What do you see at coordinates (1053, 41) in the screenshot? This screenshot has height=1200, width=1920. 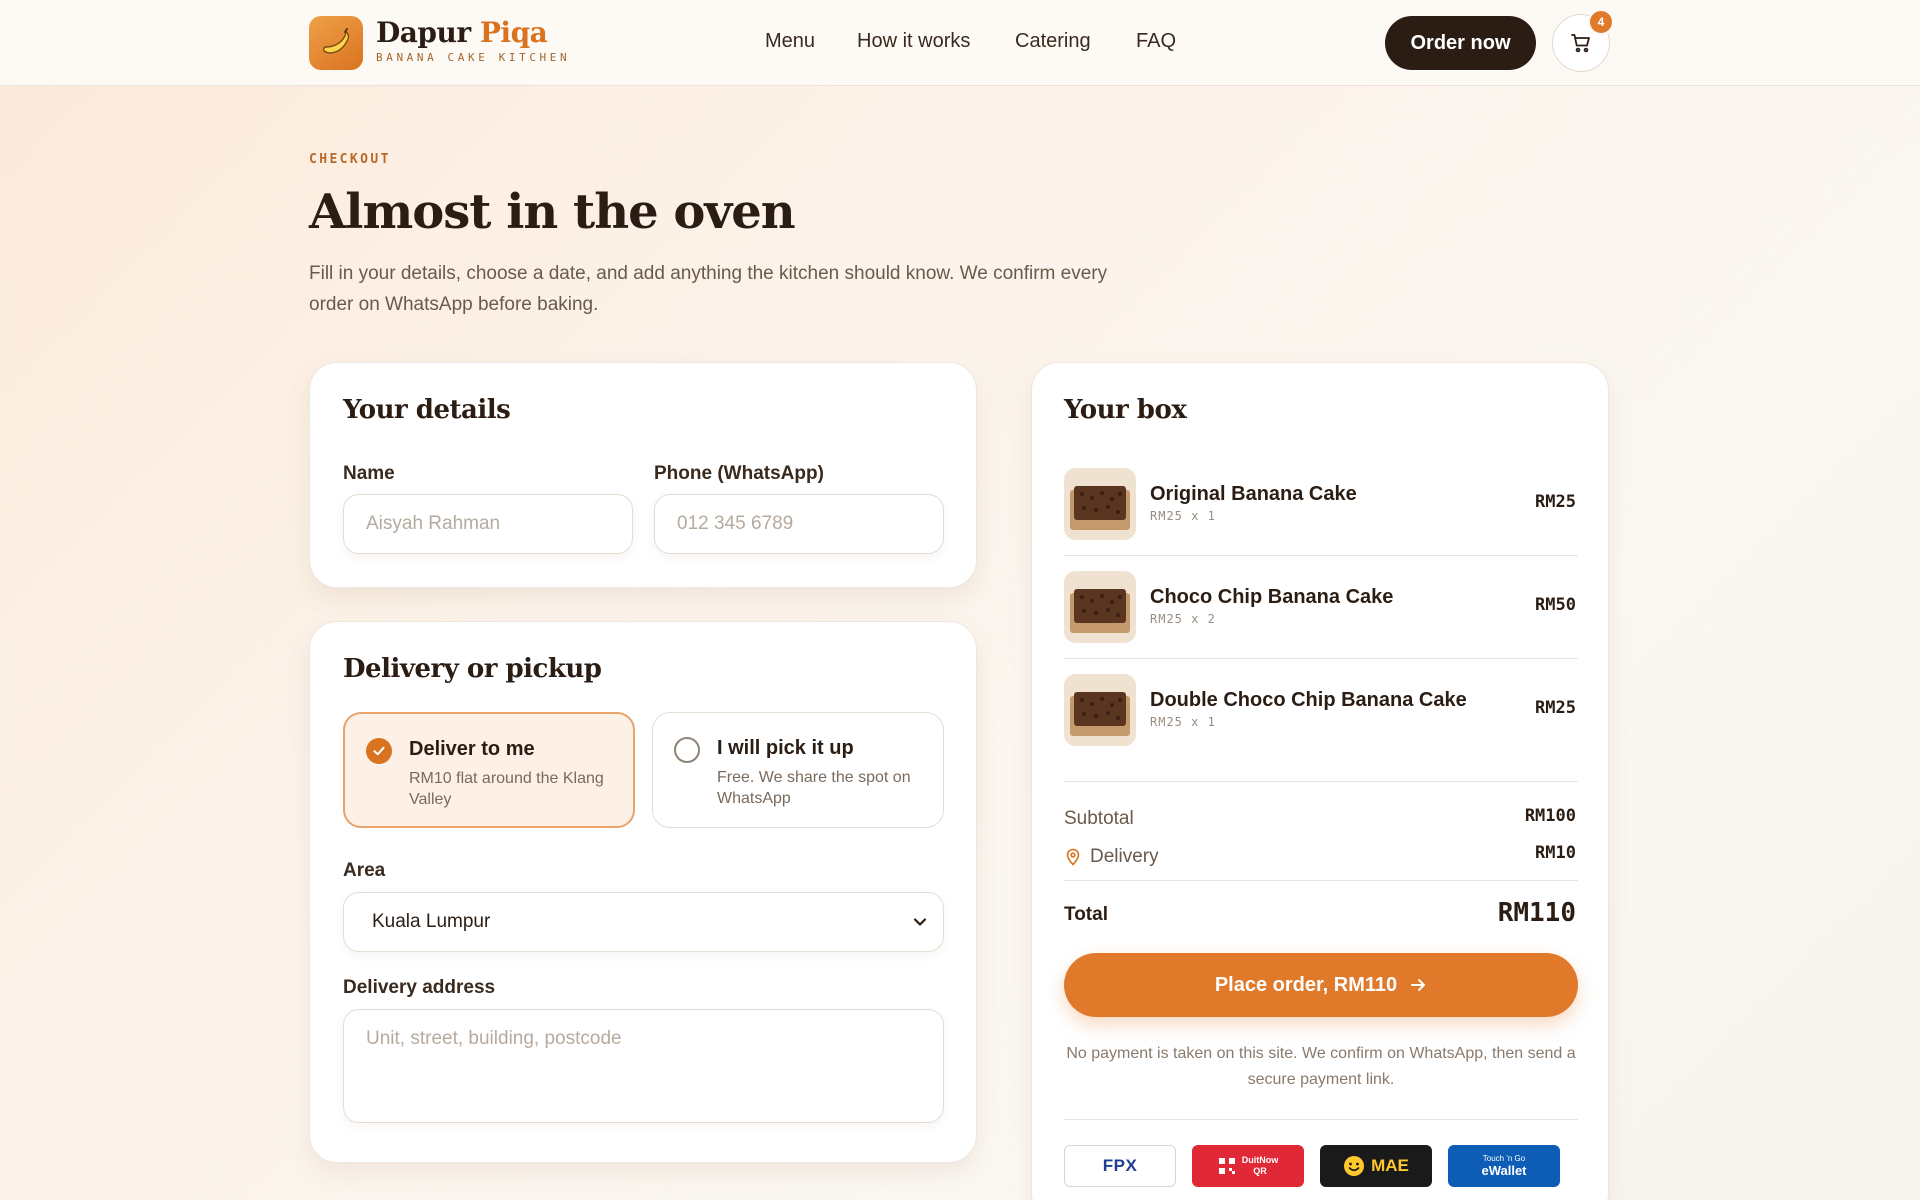 I see `nav-link-catering: Catering` at bounding box center [1053, 41].